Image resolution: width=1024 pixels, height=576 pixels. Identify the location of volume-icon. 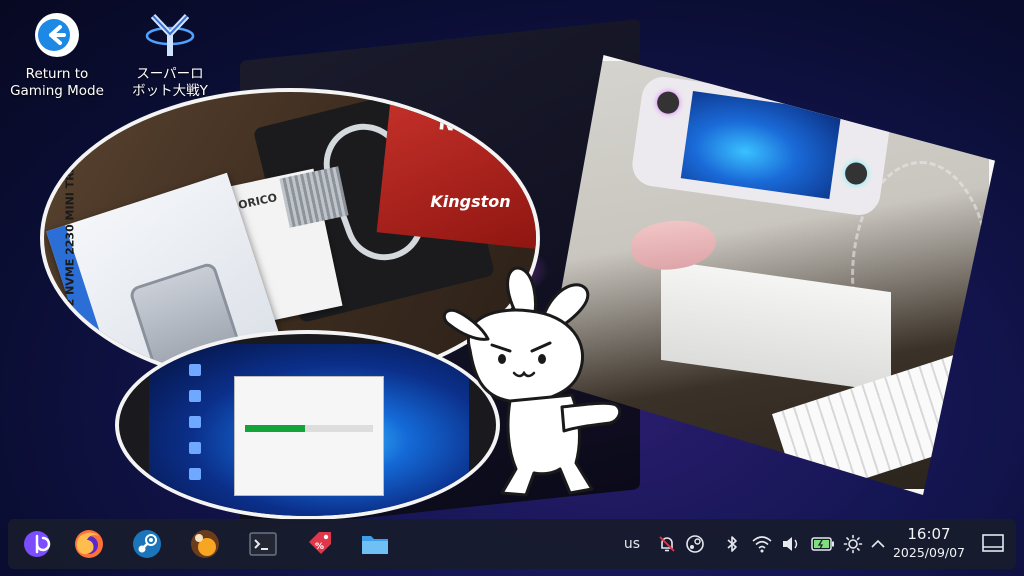
(790, 544).